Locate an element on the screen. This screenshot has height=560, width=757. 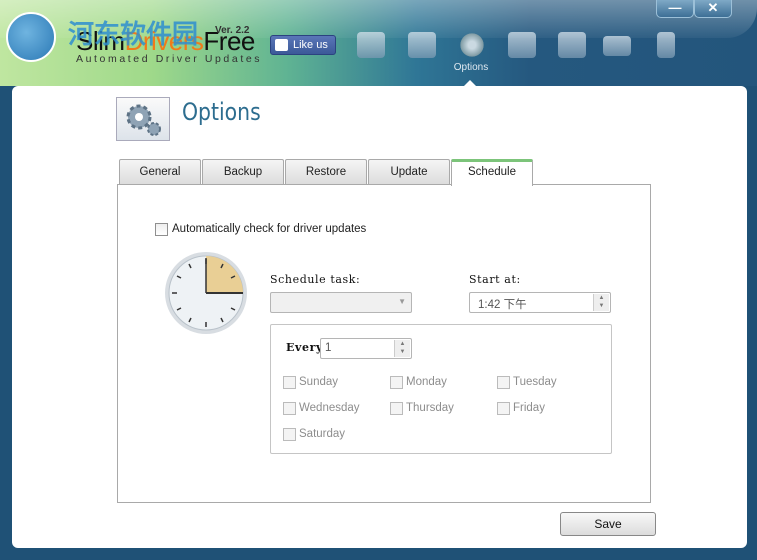
scan-icon is located at coordinates (422, 45).